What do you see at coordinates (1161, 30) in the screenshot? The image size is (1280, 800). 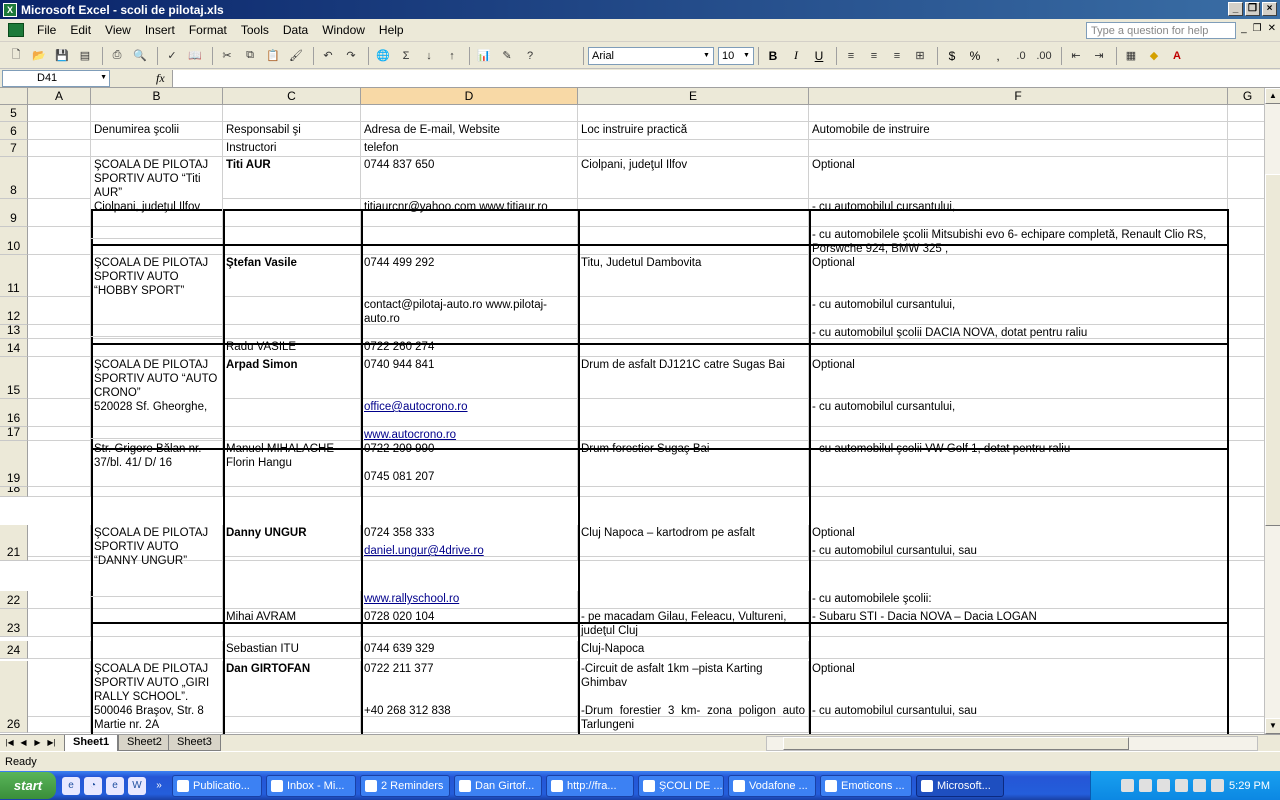 I see `help-search-input: Type a question for help` at bounding box center [1161, 30].